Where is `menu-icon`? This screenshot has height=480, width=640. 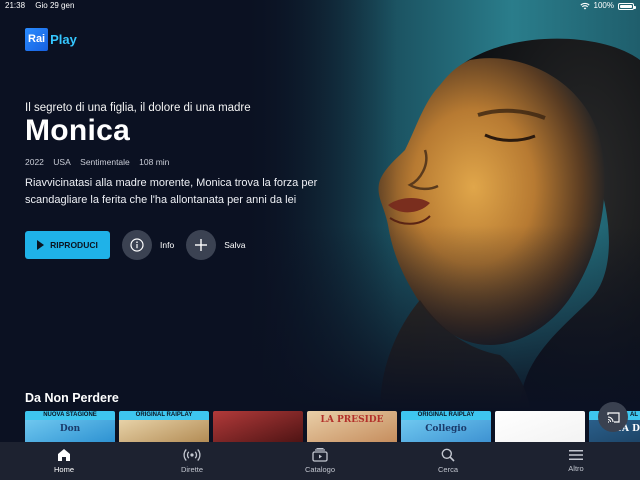 menu-icon is located at coordinates (576, 455).